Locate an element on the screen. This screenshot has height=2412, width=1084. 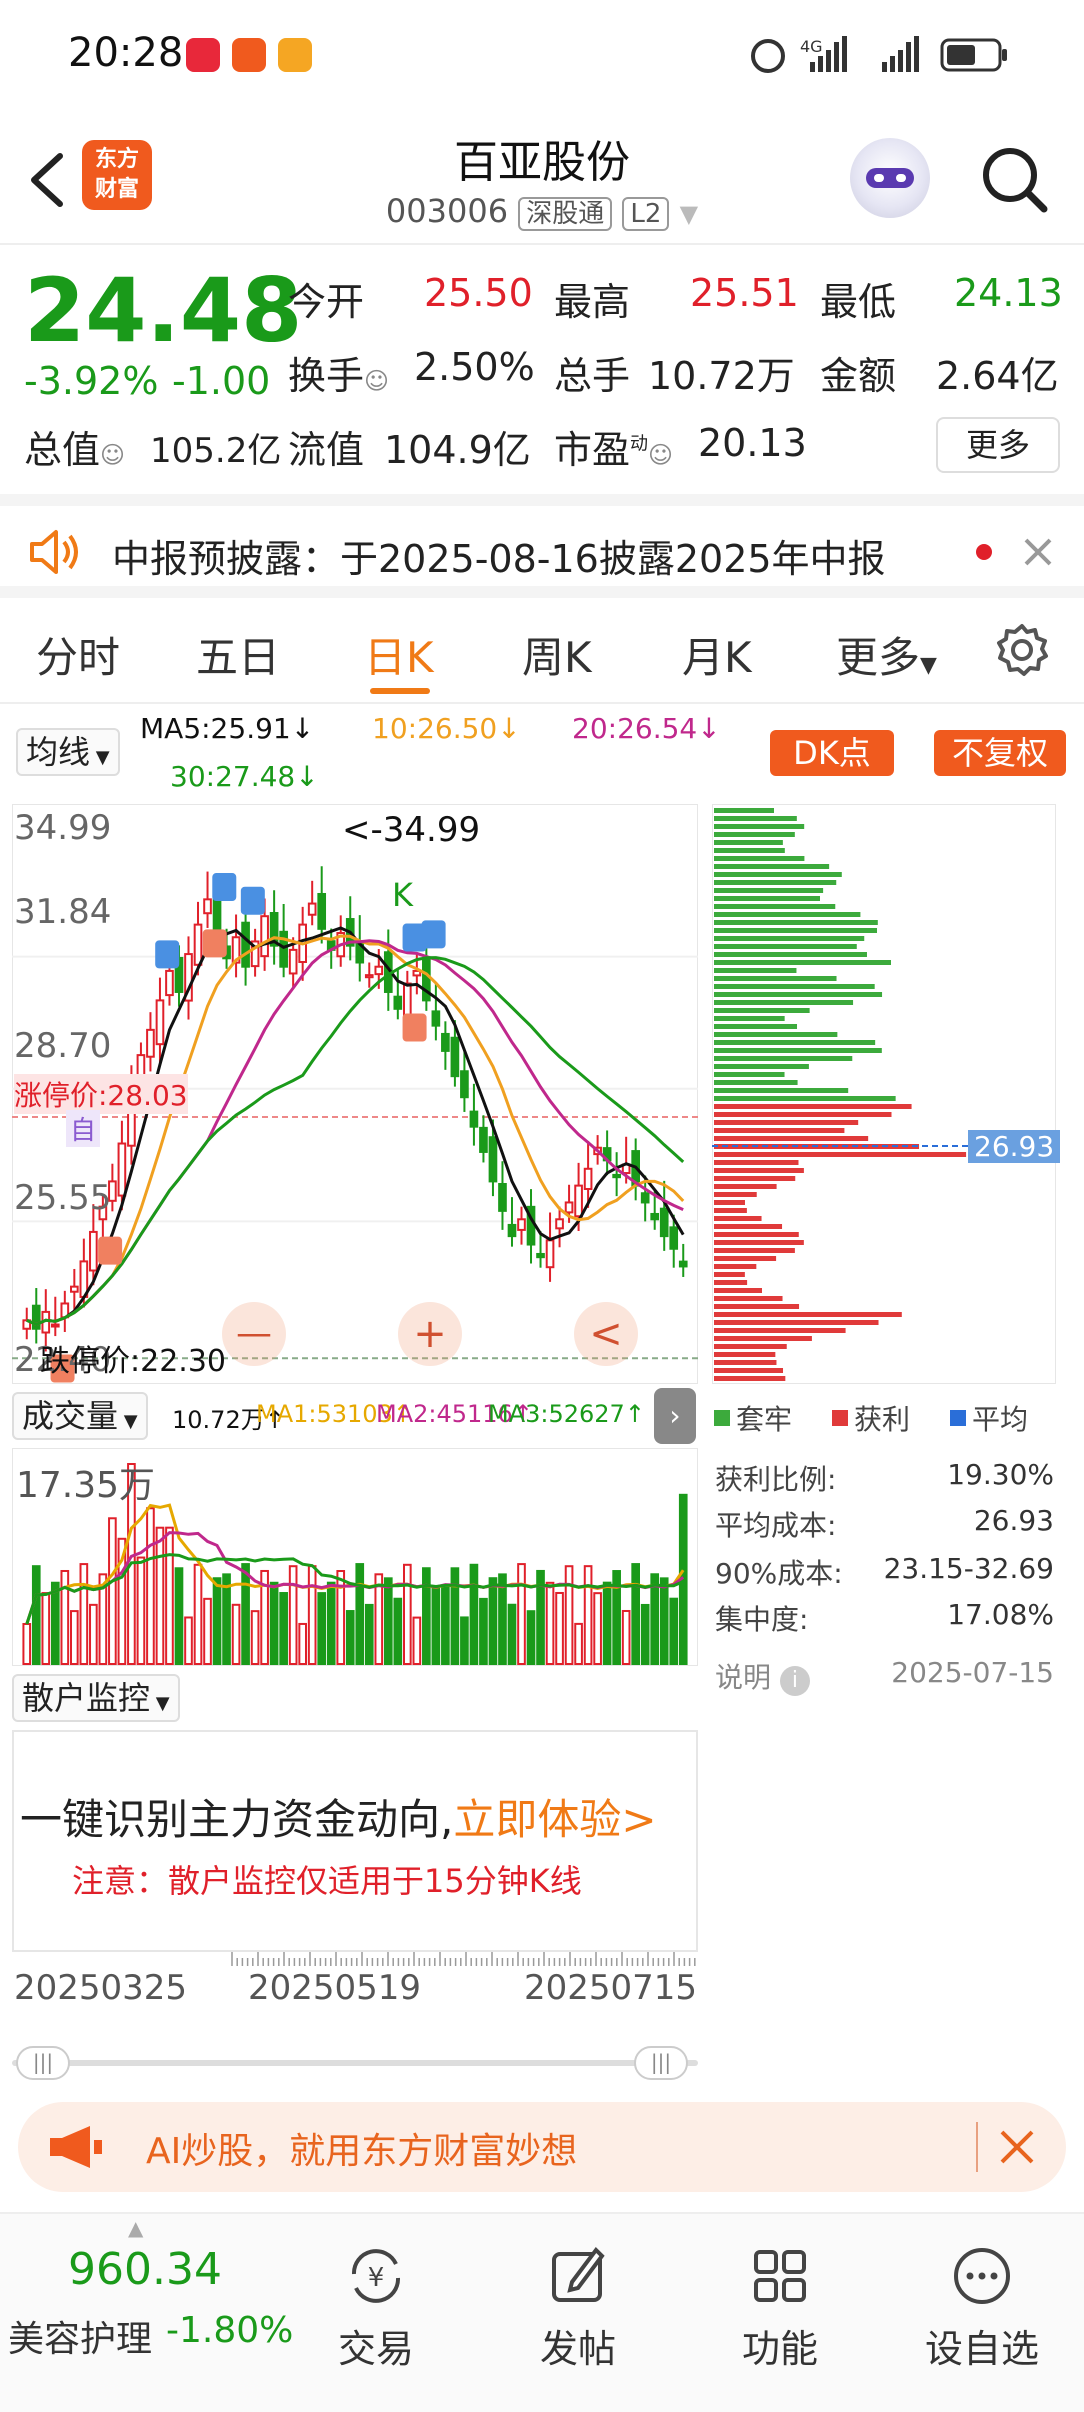
expand-panel-button: › is located at coordinates (675, 1416).